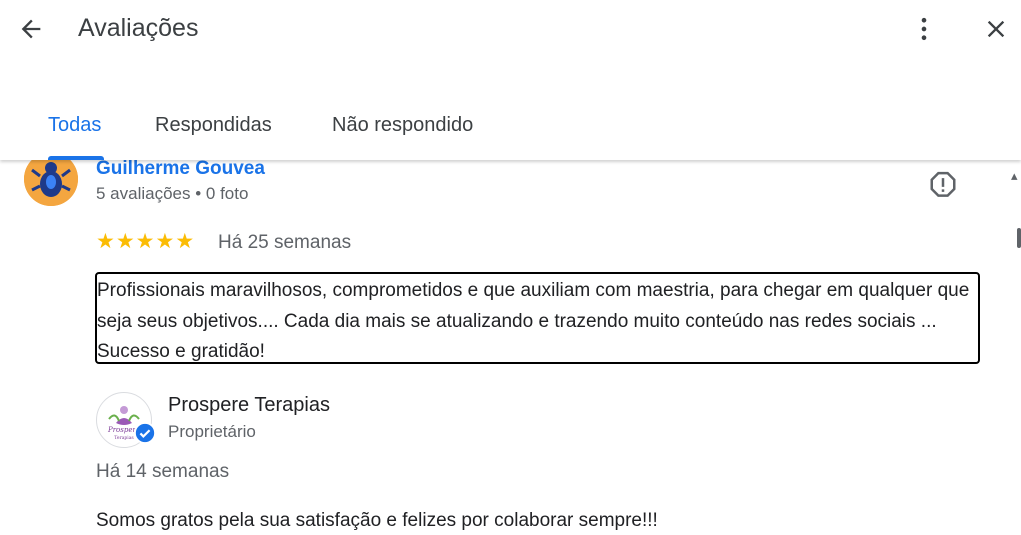 This screenshot has width=1021, height=535. I want to click on close-button, so click(996, 29).